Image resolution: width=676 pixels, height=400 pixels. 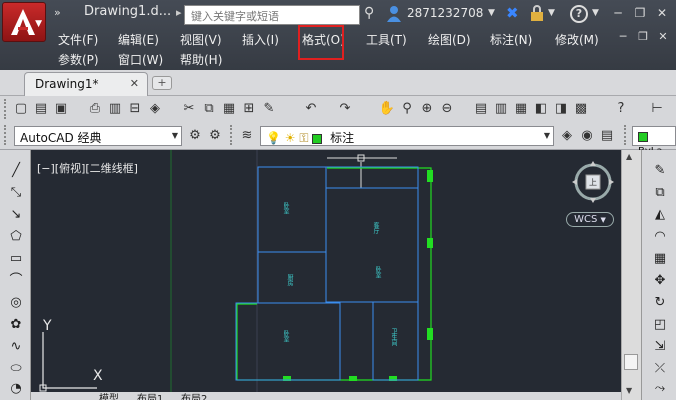 What do you see at coordinates (663, 37) in the screenshot?
I see `mdi-close-button: ✕` at bounding box center [663, 37].